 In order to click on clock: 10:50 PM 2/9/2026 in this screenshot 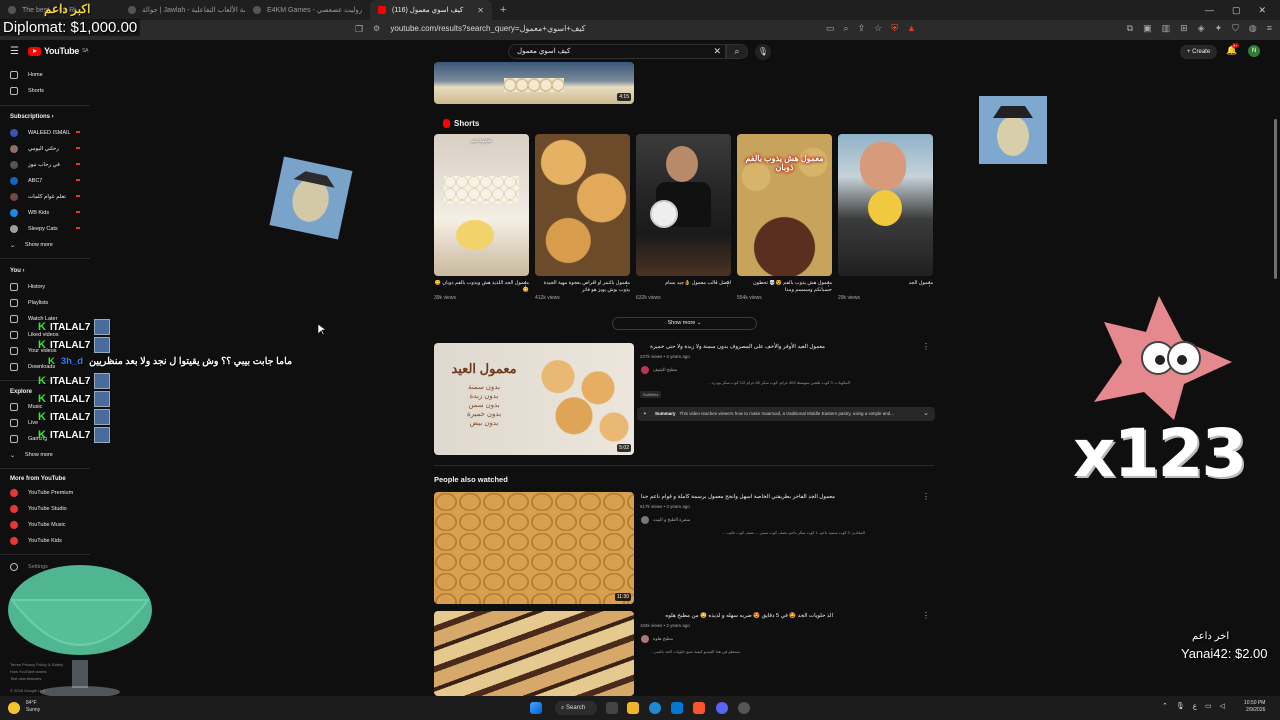, I will do `click(1254, 707)`.